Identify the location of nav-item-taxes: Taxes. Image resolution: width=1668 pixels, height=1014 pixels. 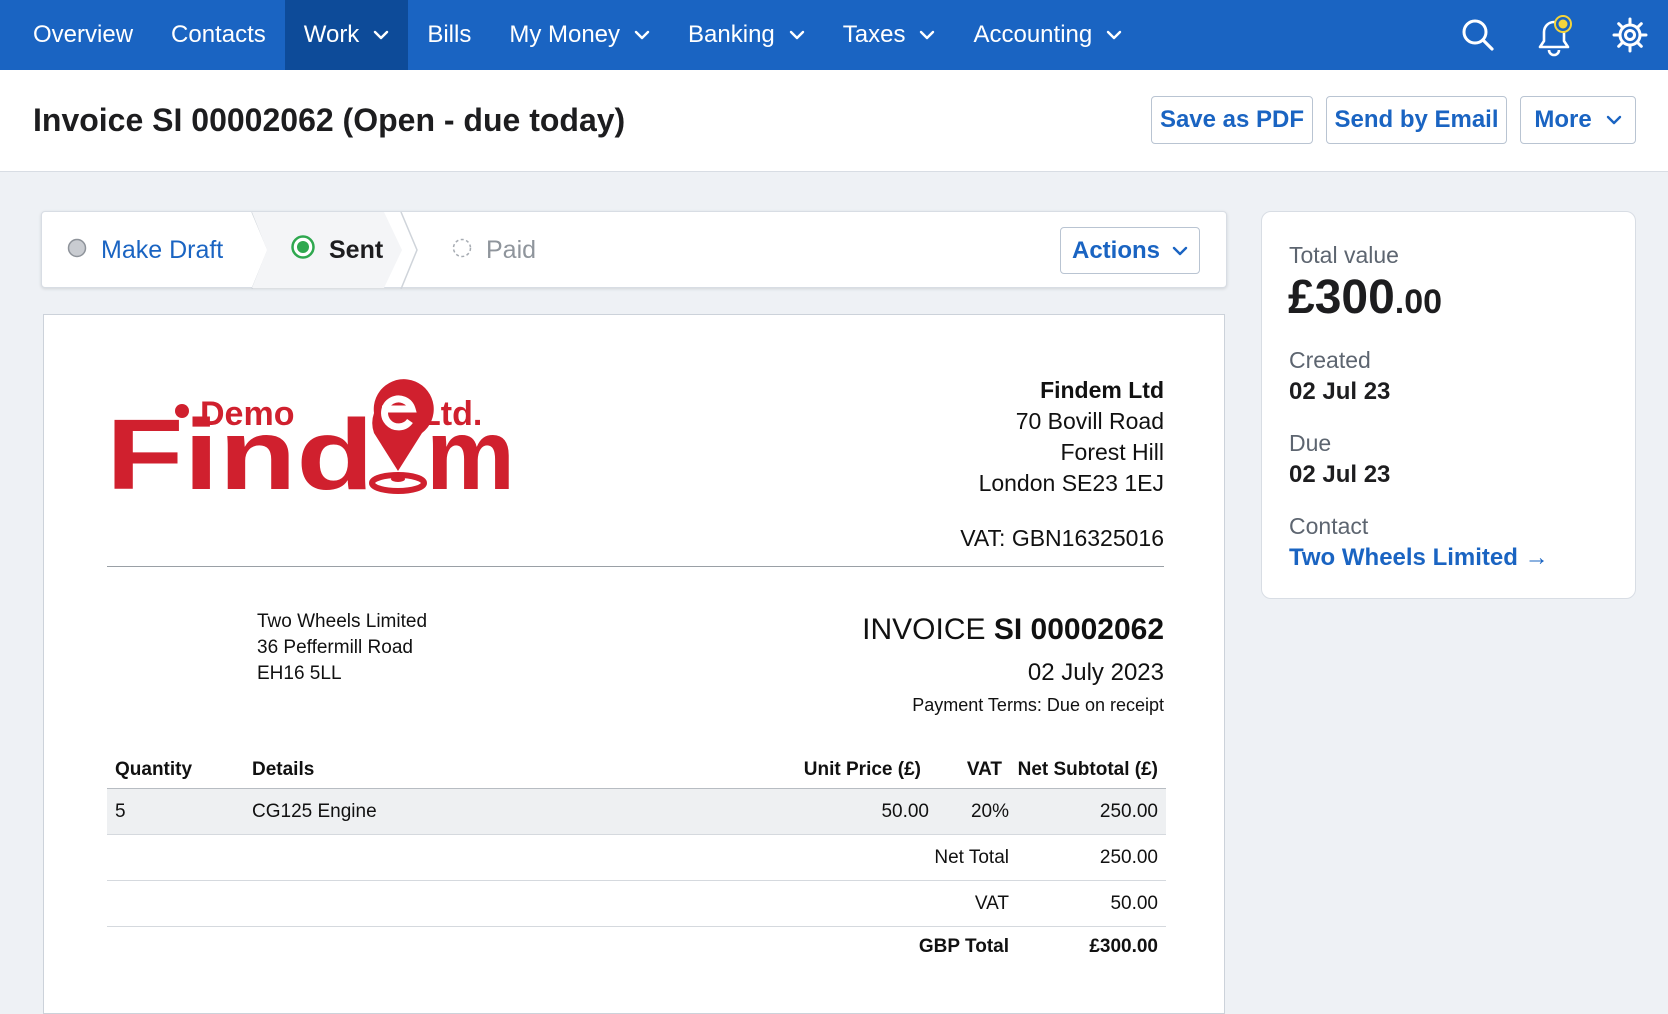
(889, 35).